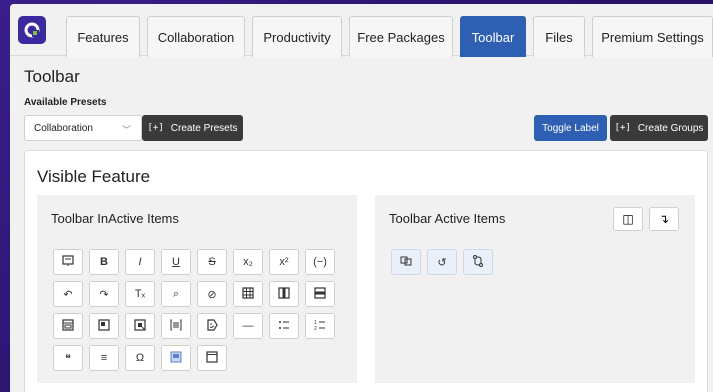 The image size is (713, 392). I want to click on align-center-button: ≡, so click(104, 358).